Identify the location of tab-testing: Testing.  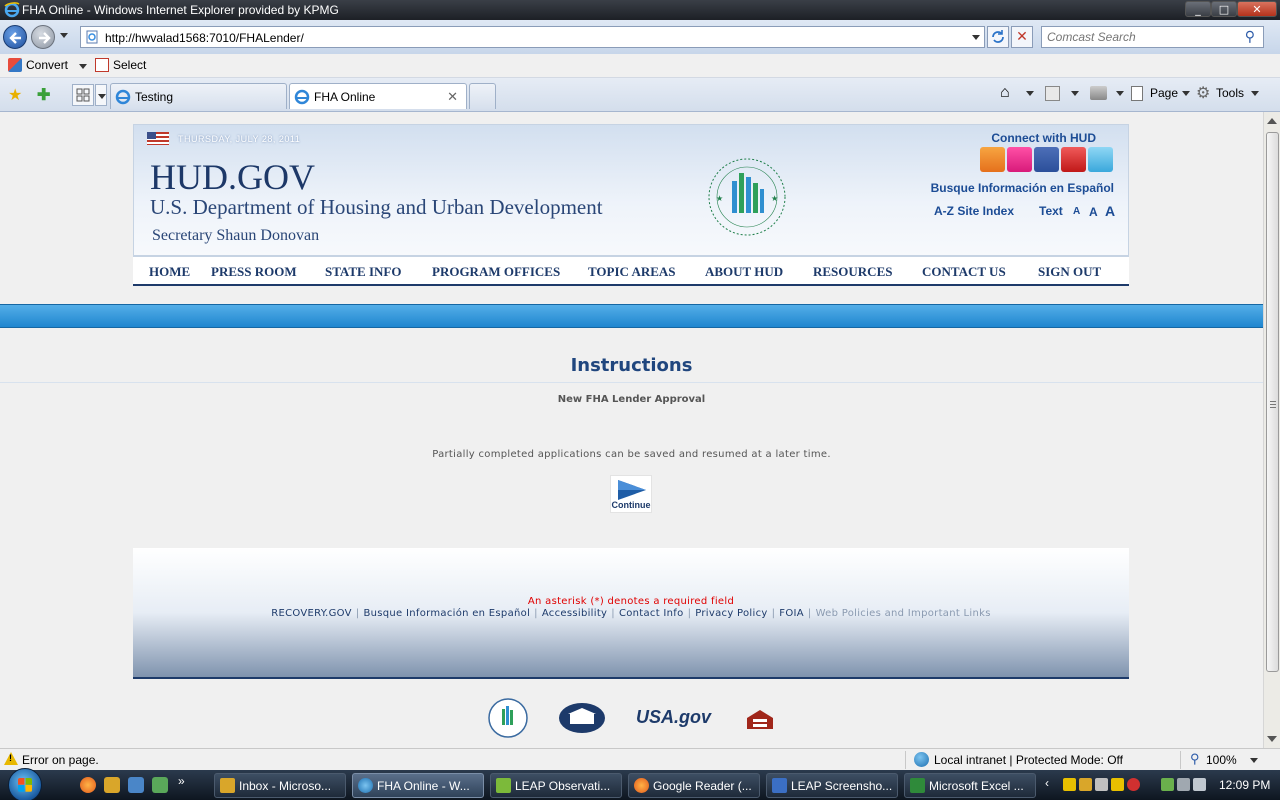
(198, 96).